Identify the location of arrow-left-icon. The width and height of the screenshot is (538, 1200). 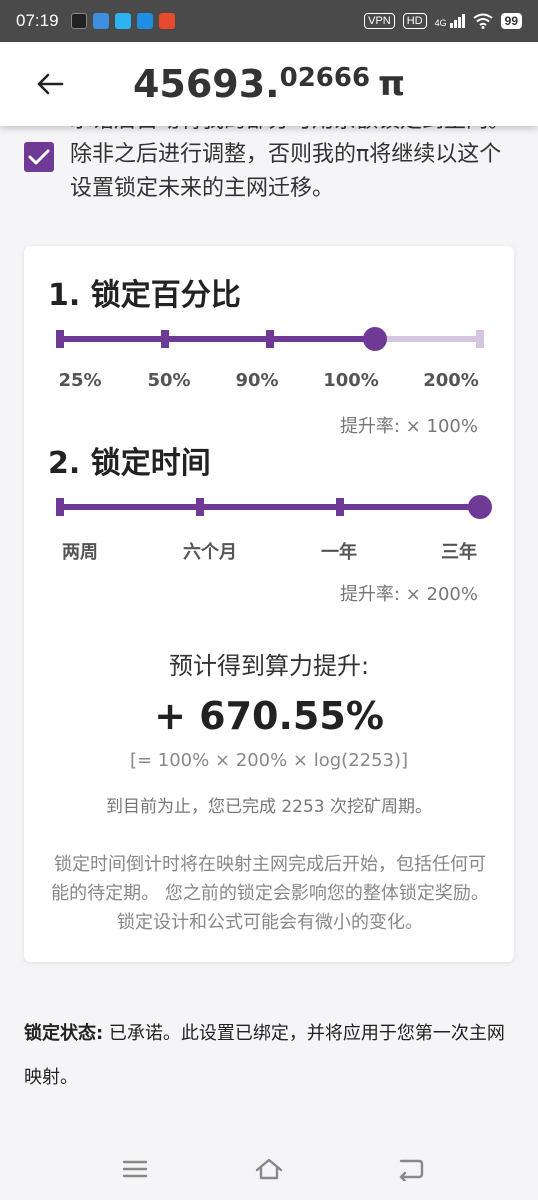
(50, 84).